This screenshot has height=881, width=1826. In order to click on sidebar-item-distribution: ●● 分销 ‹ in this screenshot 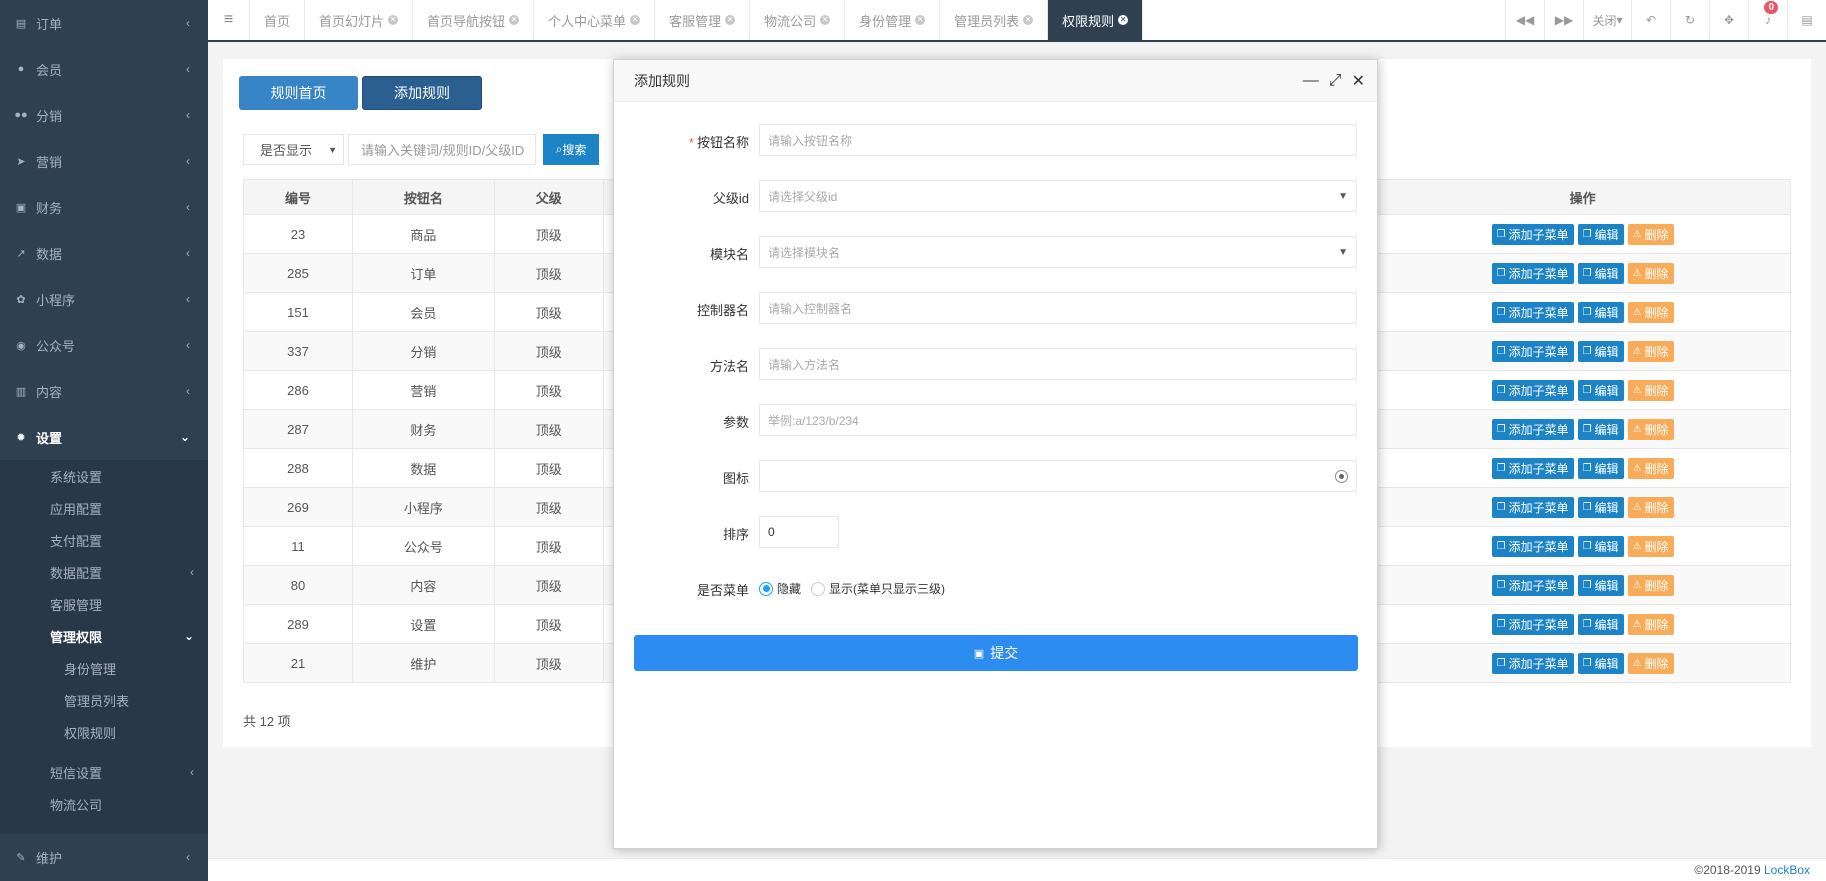, I will do `click(104, 115)`.